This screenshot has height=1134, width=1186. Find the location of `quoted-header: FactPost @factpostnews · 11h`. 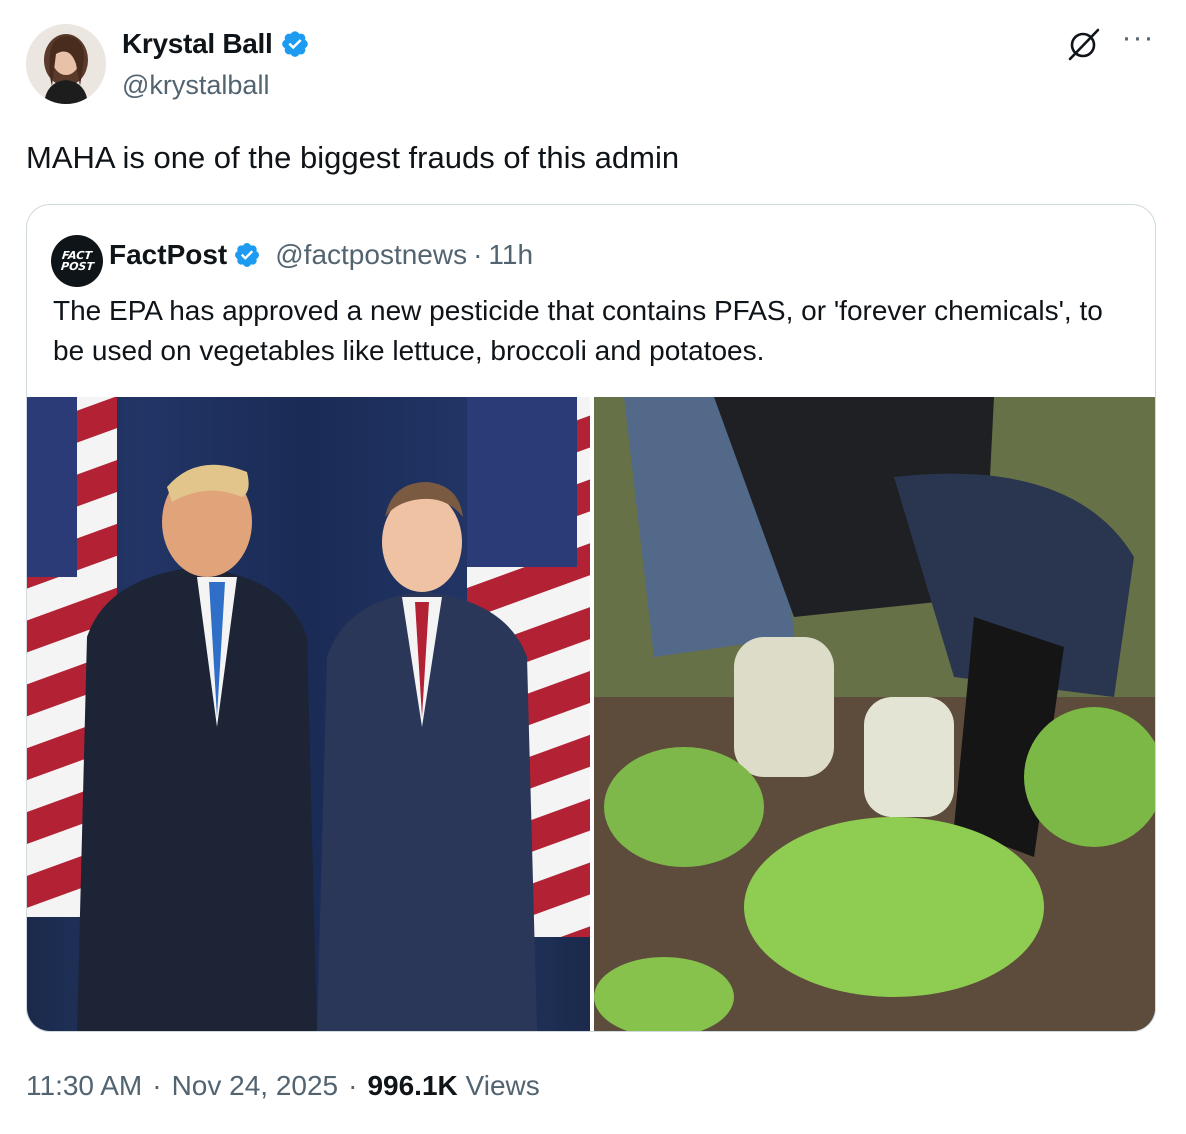

quoted-header: FactPost @factpostnews · 11h is located at coordinates (321, 255).